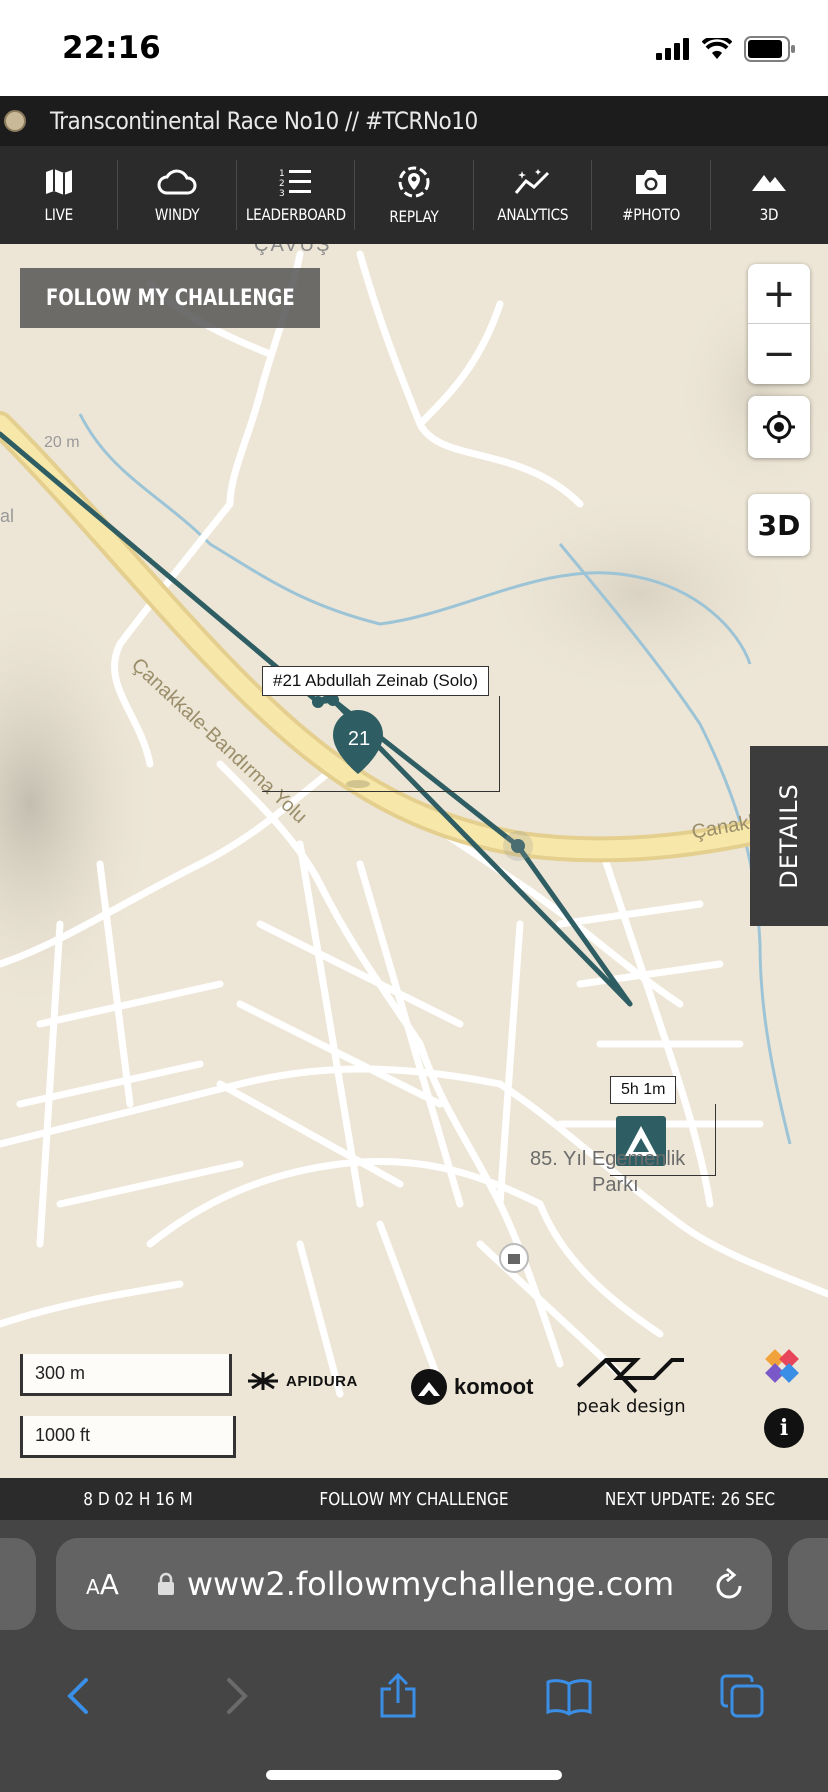  I want to click on cellular-signal-icon, so click(672, 49).